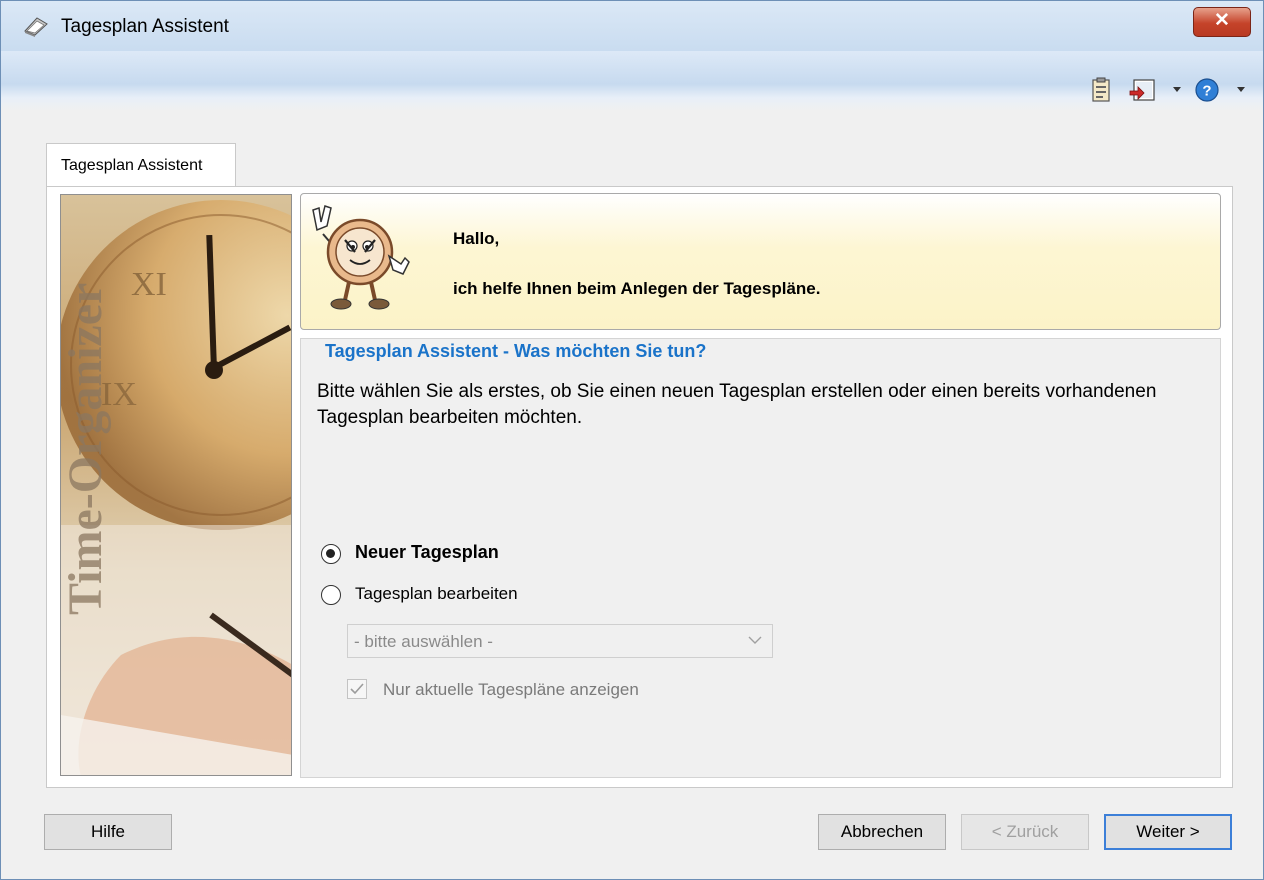 The width and height of the screenshot is (1264, 880). What do you see at coordinates (423, 641) in the screenshot?
I see `plan-select-value: - bitte auswählen -` at bounding box center [423, 641].